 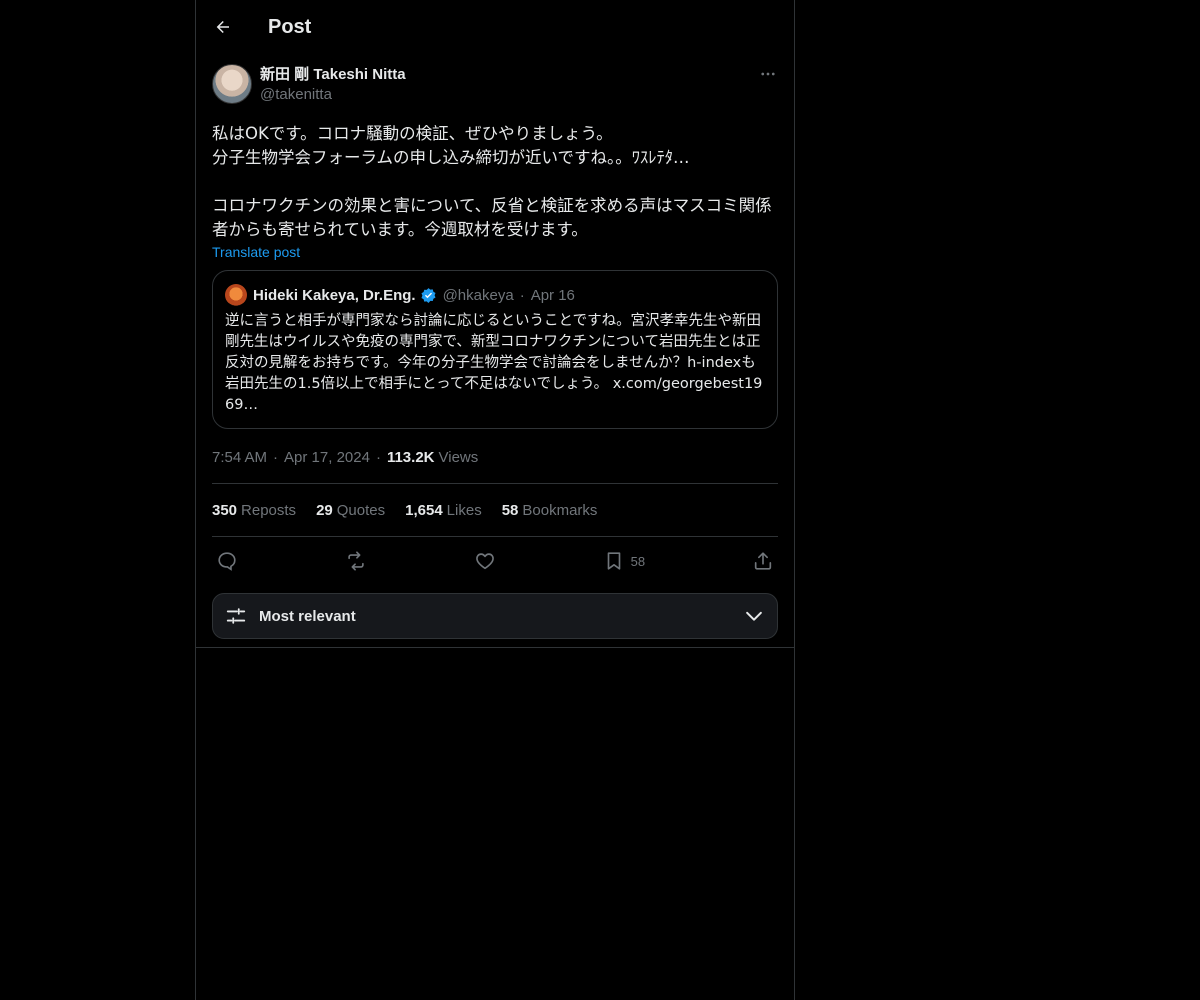 I want to click on author-row: 新田 剛 Takeshi Nitta @takenitta, so click(x=495, y=86).